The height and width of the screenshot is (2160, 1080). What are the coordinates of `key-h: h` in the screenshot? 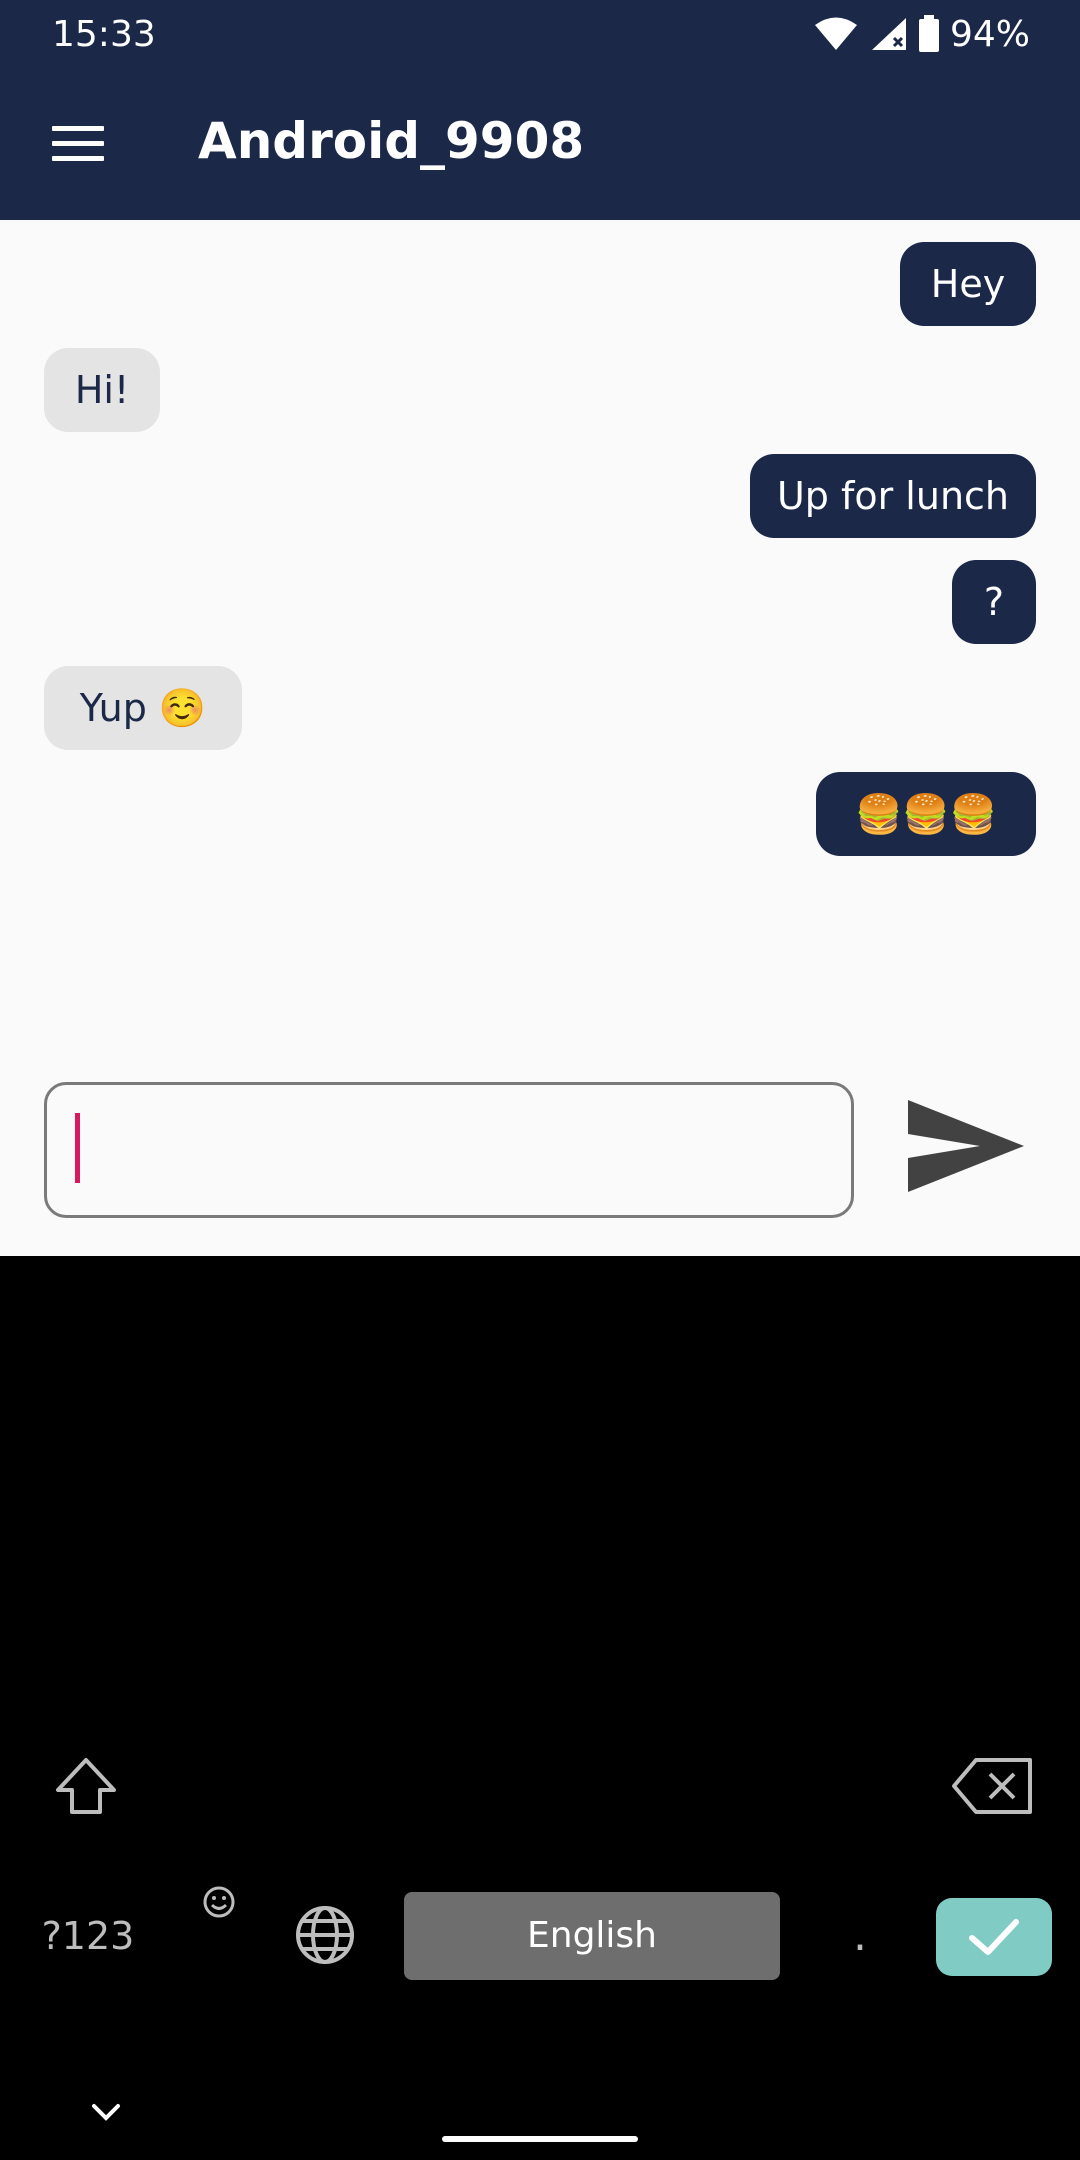 It's located at (644, 1632).